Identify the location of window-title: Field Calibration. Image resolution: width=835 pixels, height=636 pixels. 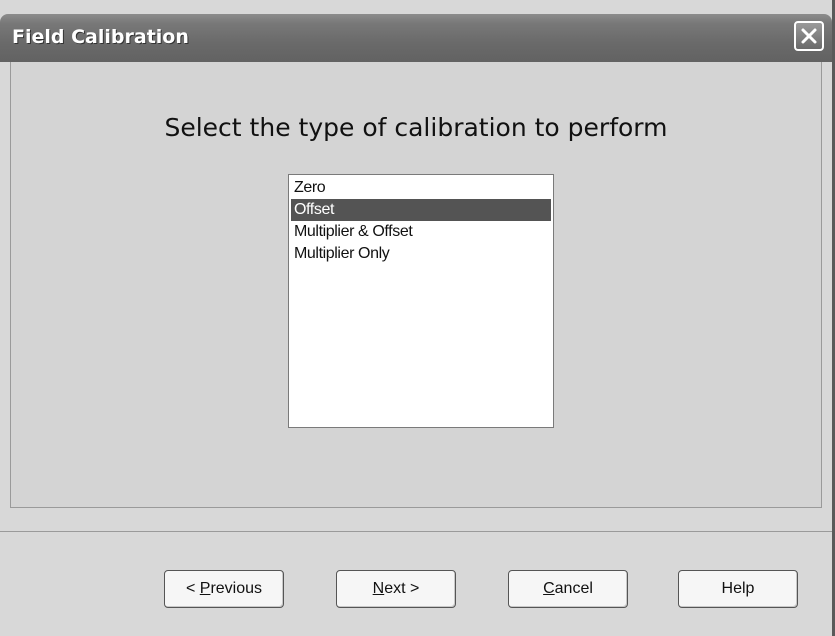
(100, 37).